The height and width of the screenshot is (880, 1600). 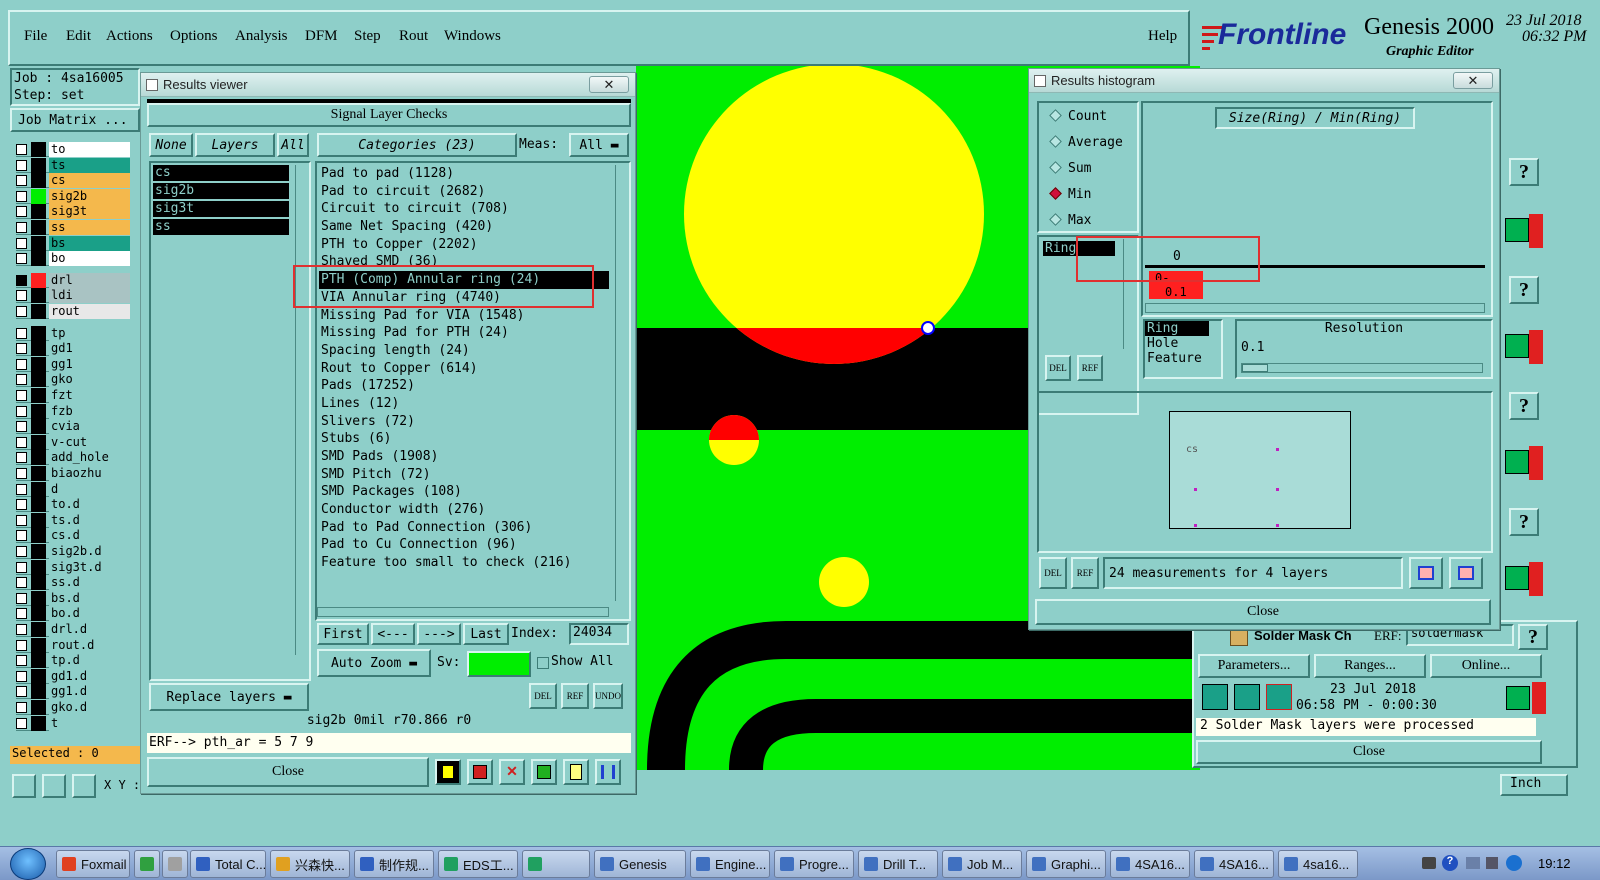 What do you see at coordinates (1162, 36) in the screenshot?
I see `menu-help: Help` at bounding box center [1162, 36].